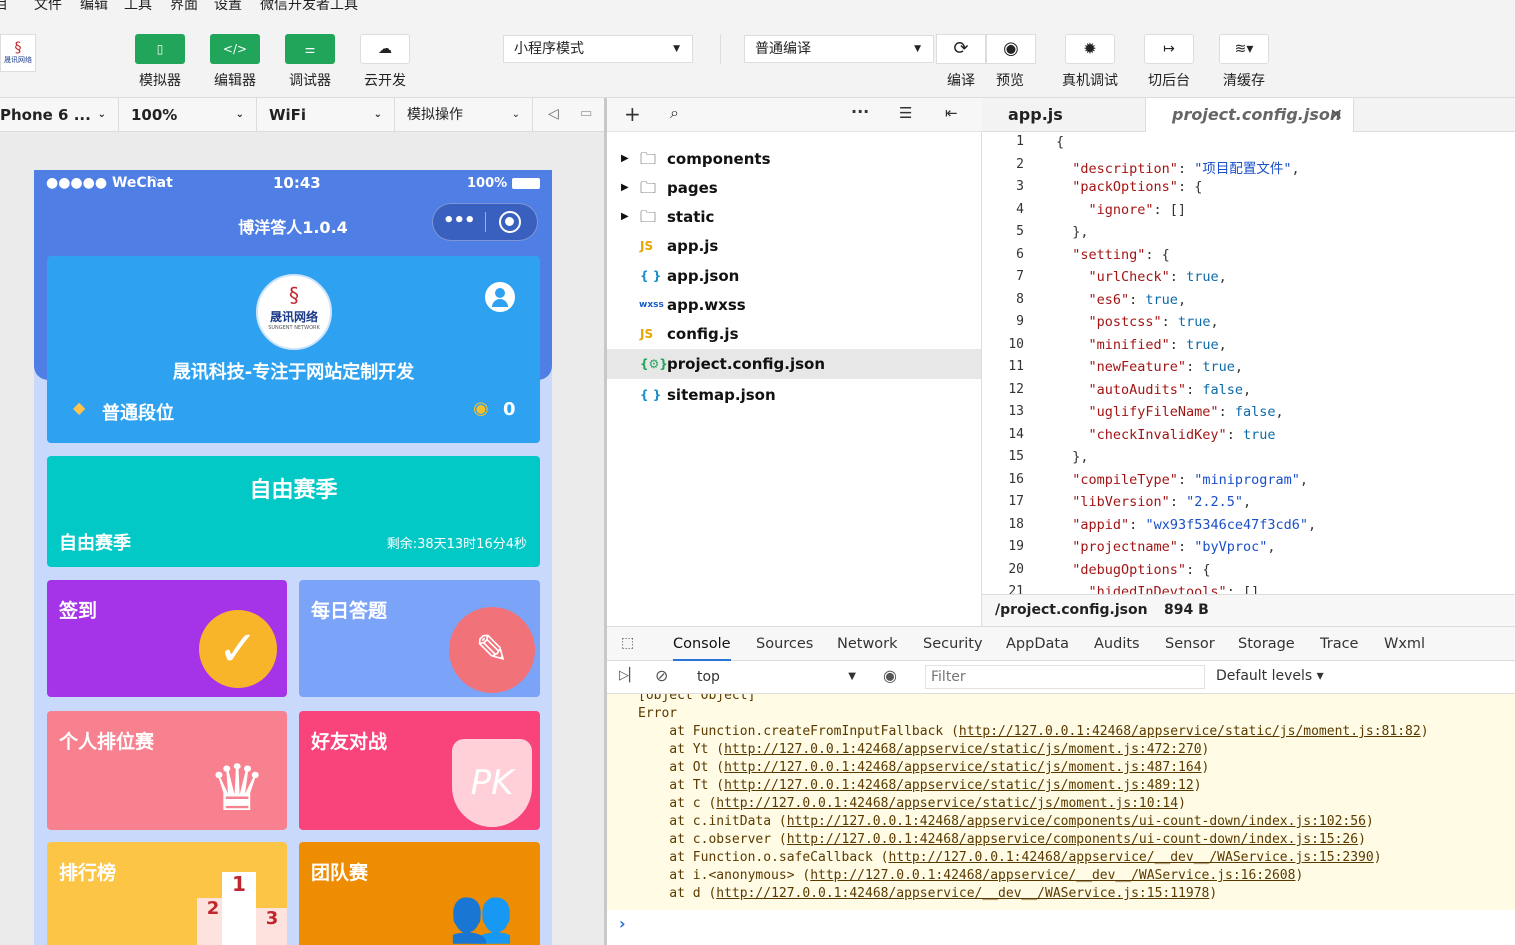 The width and height of the screenshot is (1515, 945). I want to click on network-select: WiFi ⌄, so click(326, 115).